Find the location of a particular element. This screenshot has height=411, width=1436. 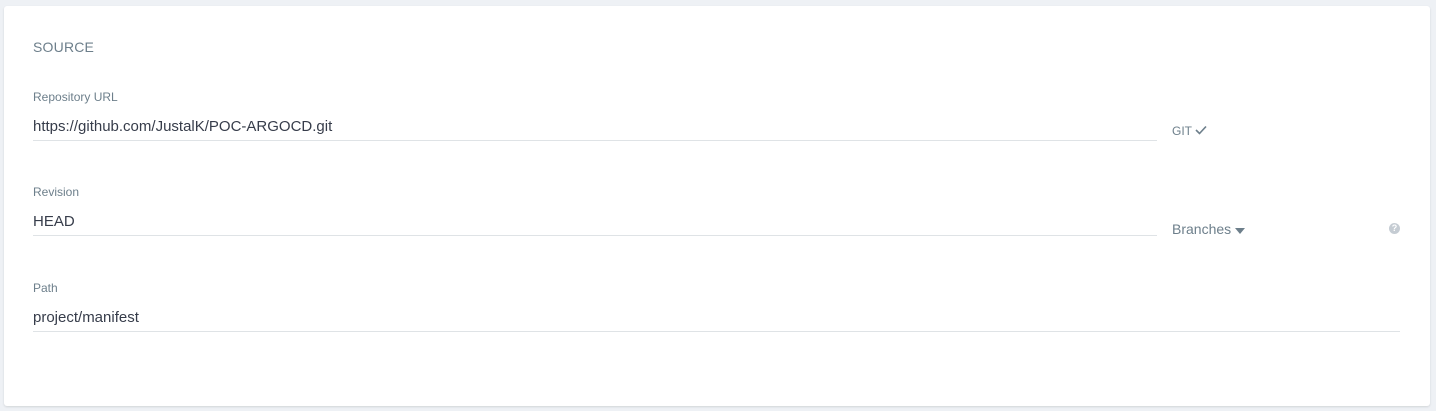

path-label: Path is located at coordinates (45, 288).